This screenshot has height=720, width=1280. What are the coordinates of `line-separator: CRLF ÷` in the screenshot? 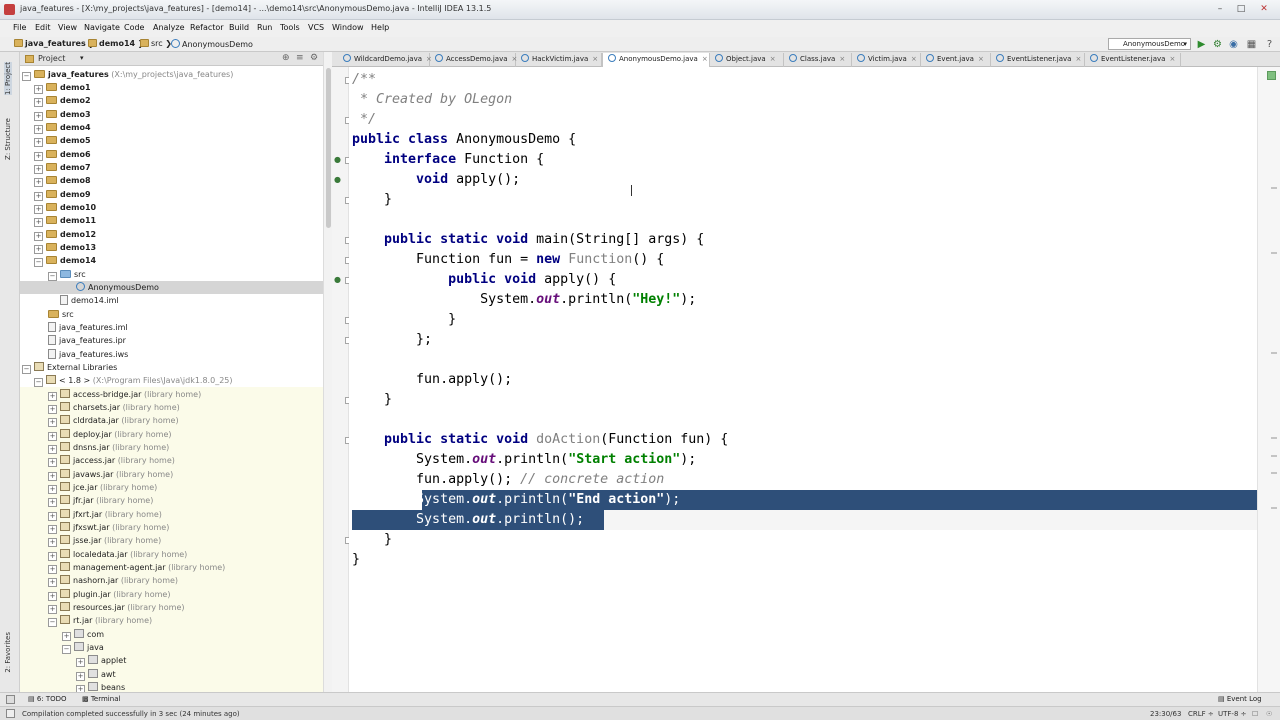 It's located at (1201, 714).